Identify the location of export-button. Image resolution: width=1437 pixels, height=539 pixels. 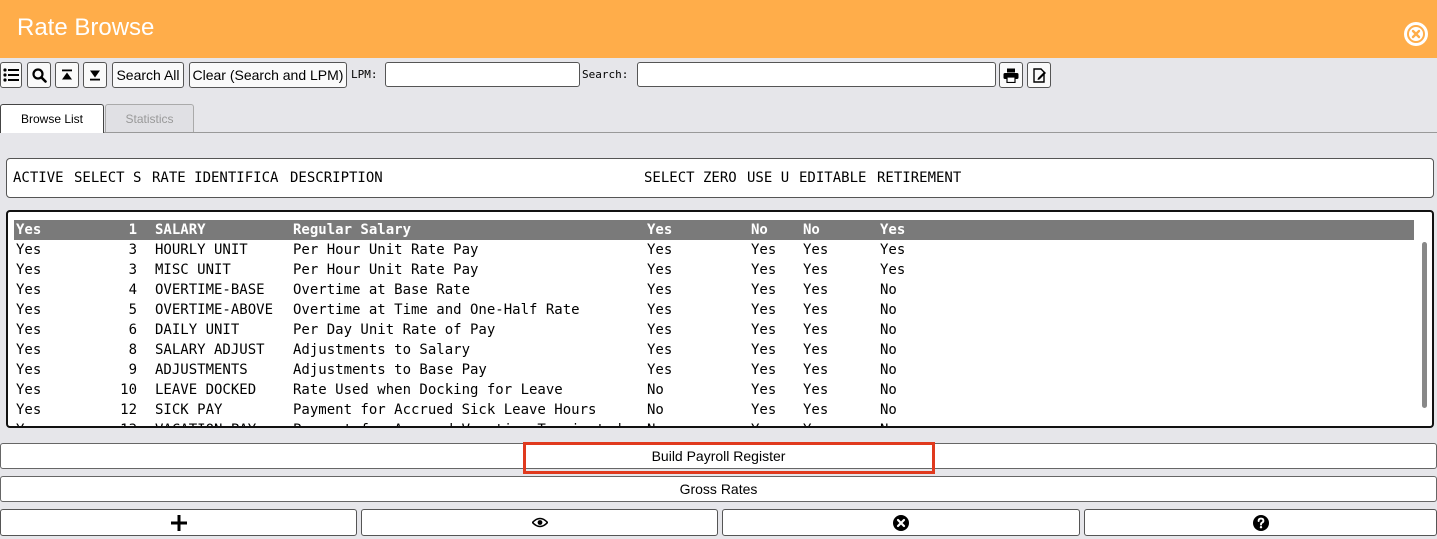
(1039, 75).